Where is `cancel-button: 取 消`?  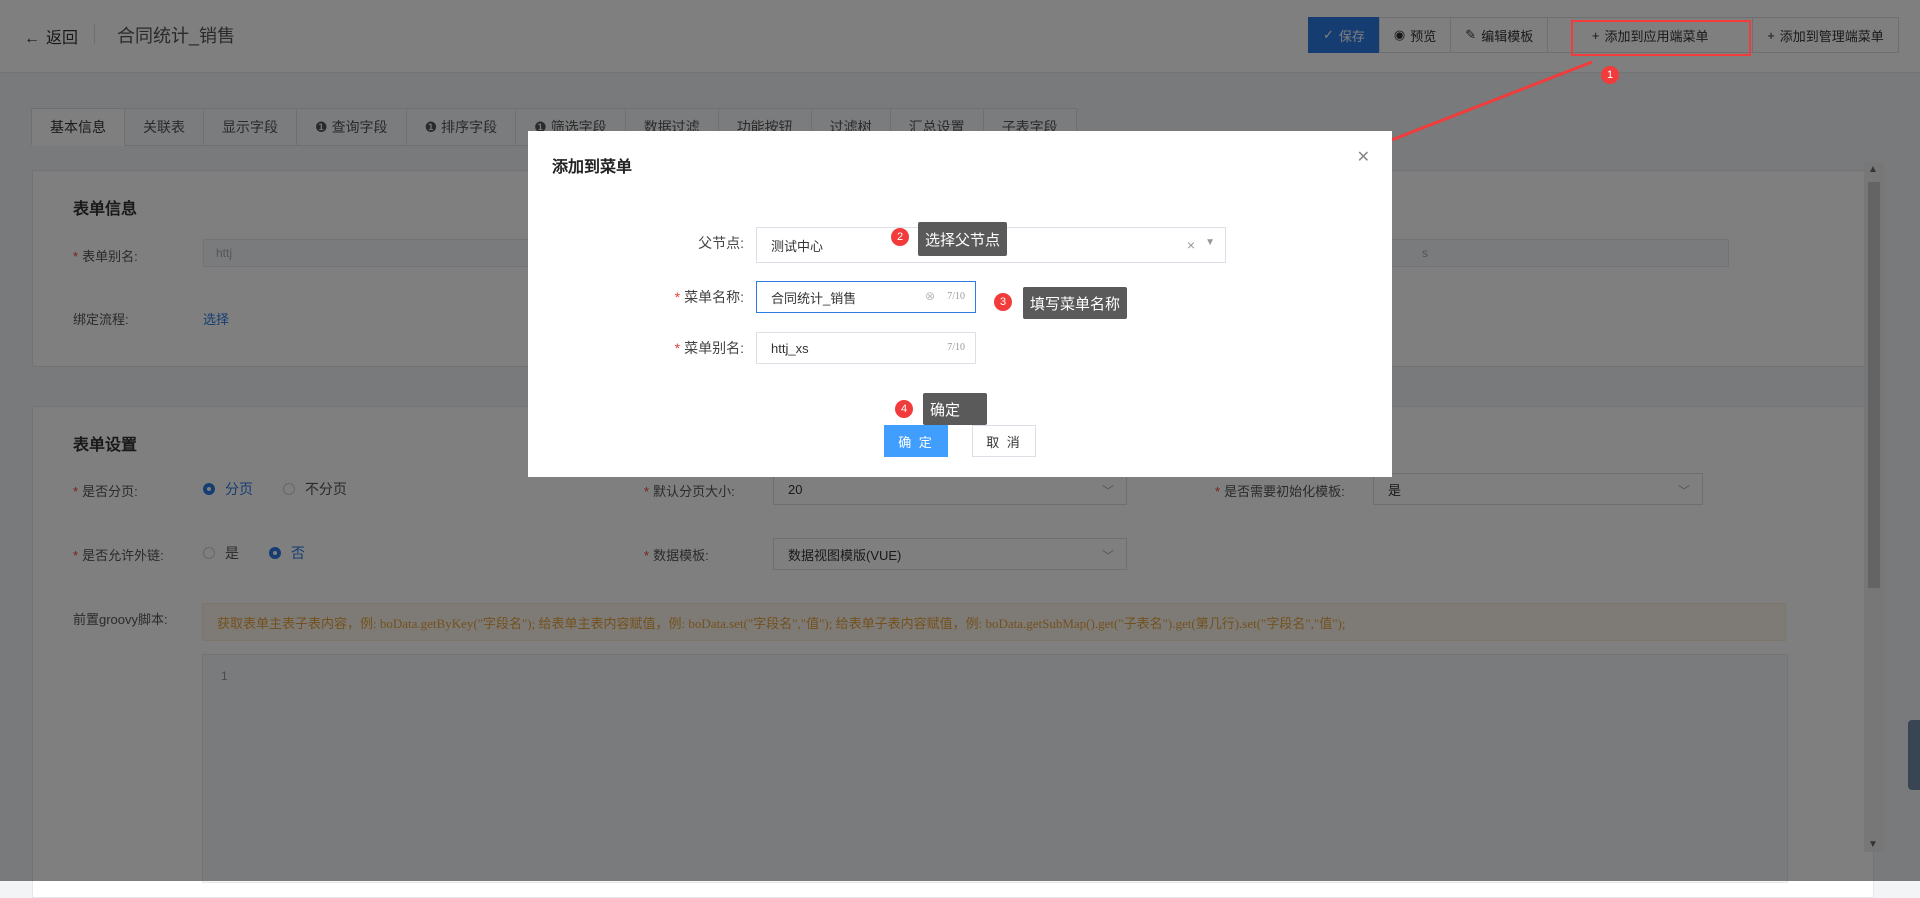 cancel-button: 取 消 is located at coordinates (1004, 441).